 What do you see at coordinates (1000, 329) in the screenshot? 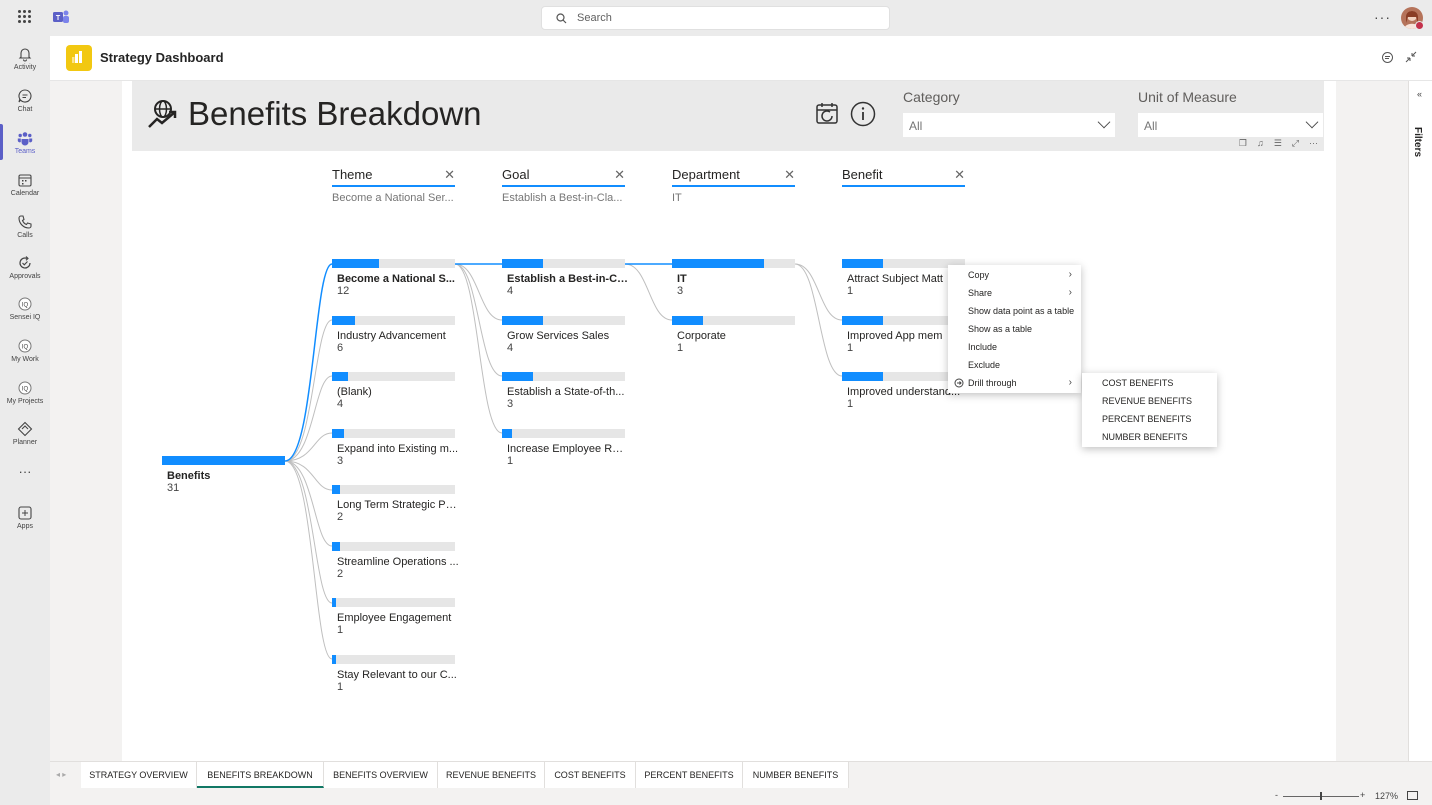
I see `menu-item-label: Show as a table` at bounding box center [1000, 329].